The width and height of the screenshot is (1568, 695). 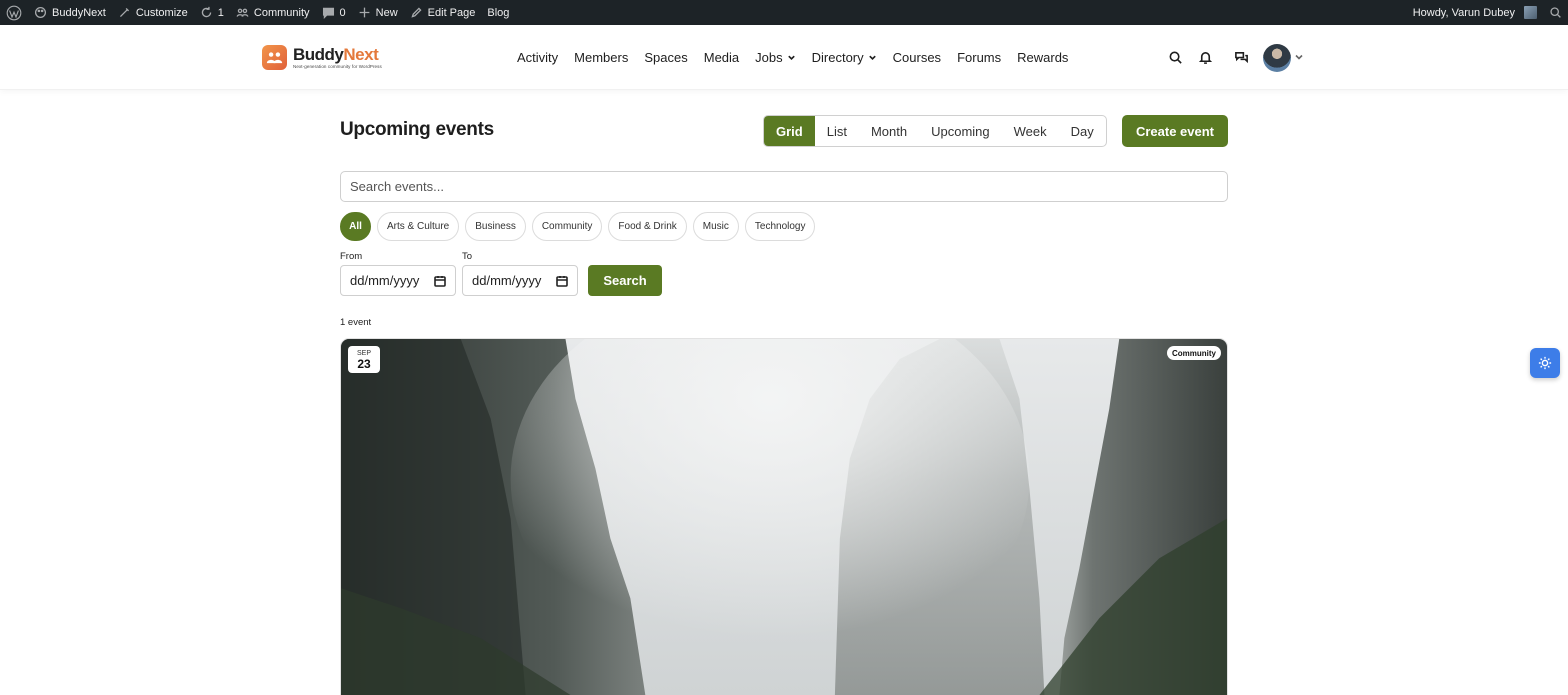 I want to click on admin-bar-comments: 0, so click(x=334, y=12).